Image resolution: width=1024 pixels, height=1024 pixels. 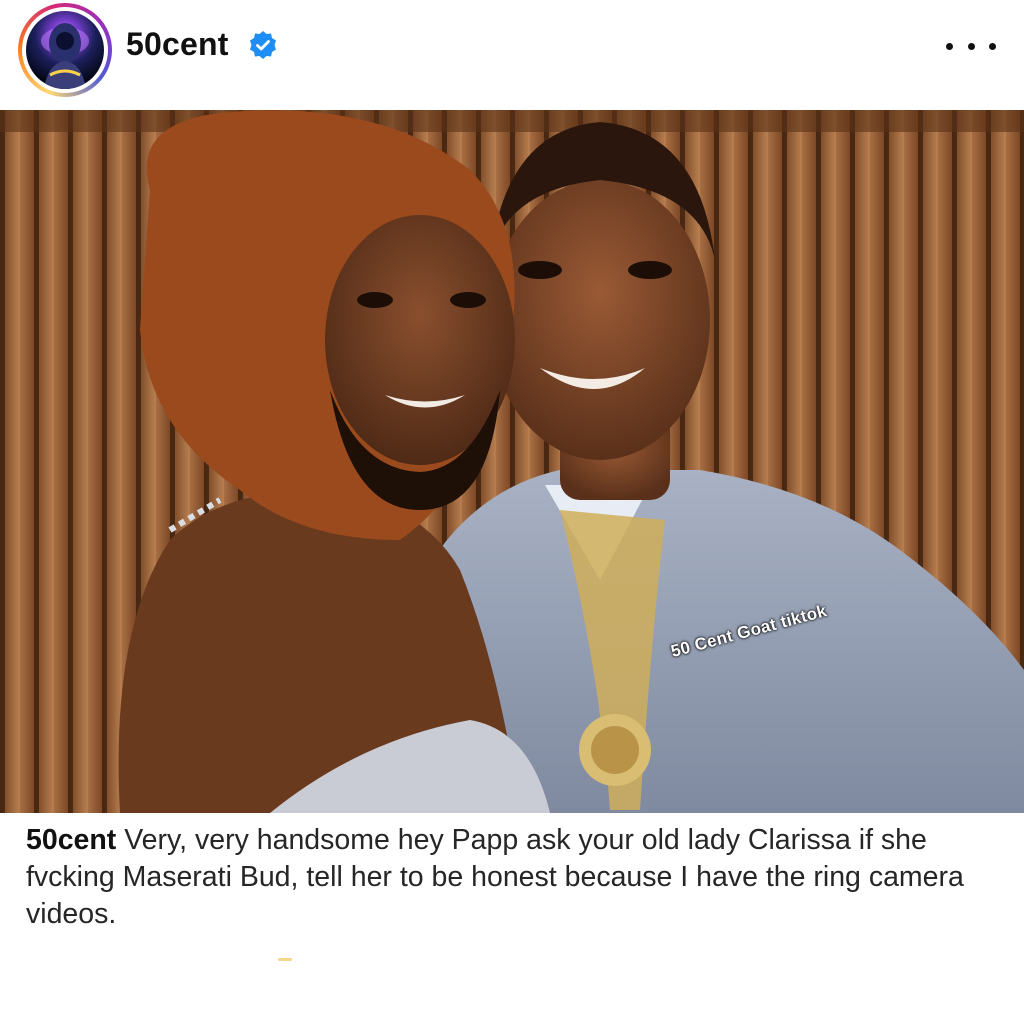 What do you see at coordinates (512, 55) in the screenshot?
I see `post-header: 50cent` at bounding box center [512, 55].